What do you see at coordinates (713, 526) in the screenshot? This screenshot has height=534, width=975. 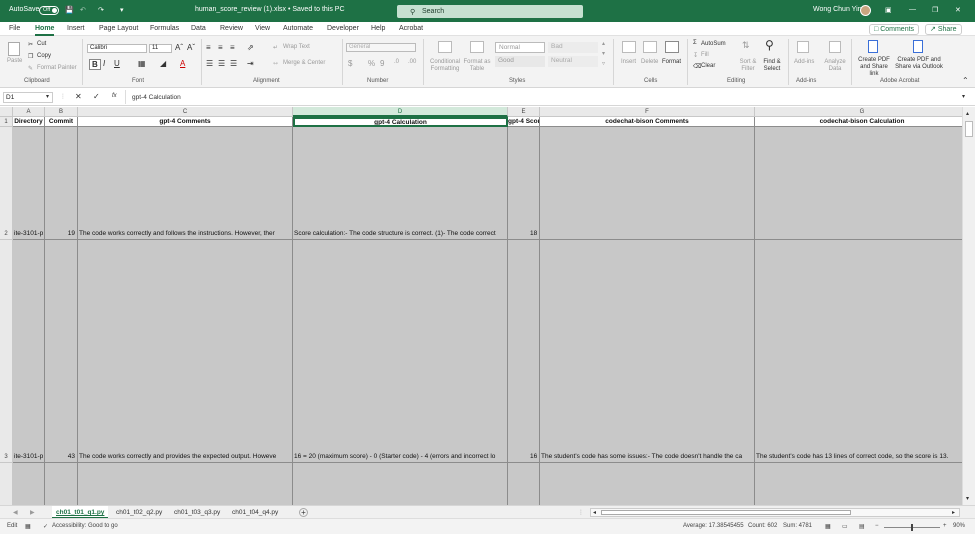 I see `status-average: Average: 17.38545455` at bounding box center [713, 526].